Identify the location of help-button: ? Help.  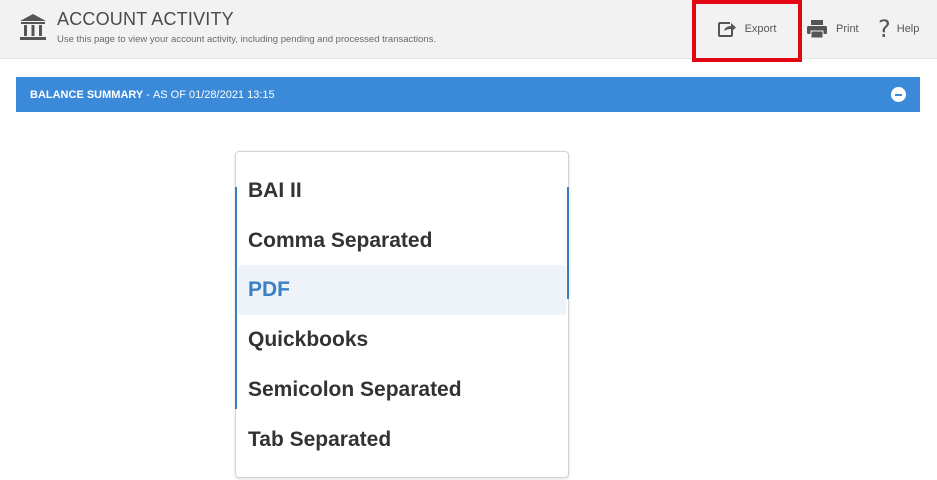
(898, 29).